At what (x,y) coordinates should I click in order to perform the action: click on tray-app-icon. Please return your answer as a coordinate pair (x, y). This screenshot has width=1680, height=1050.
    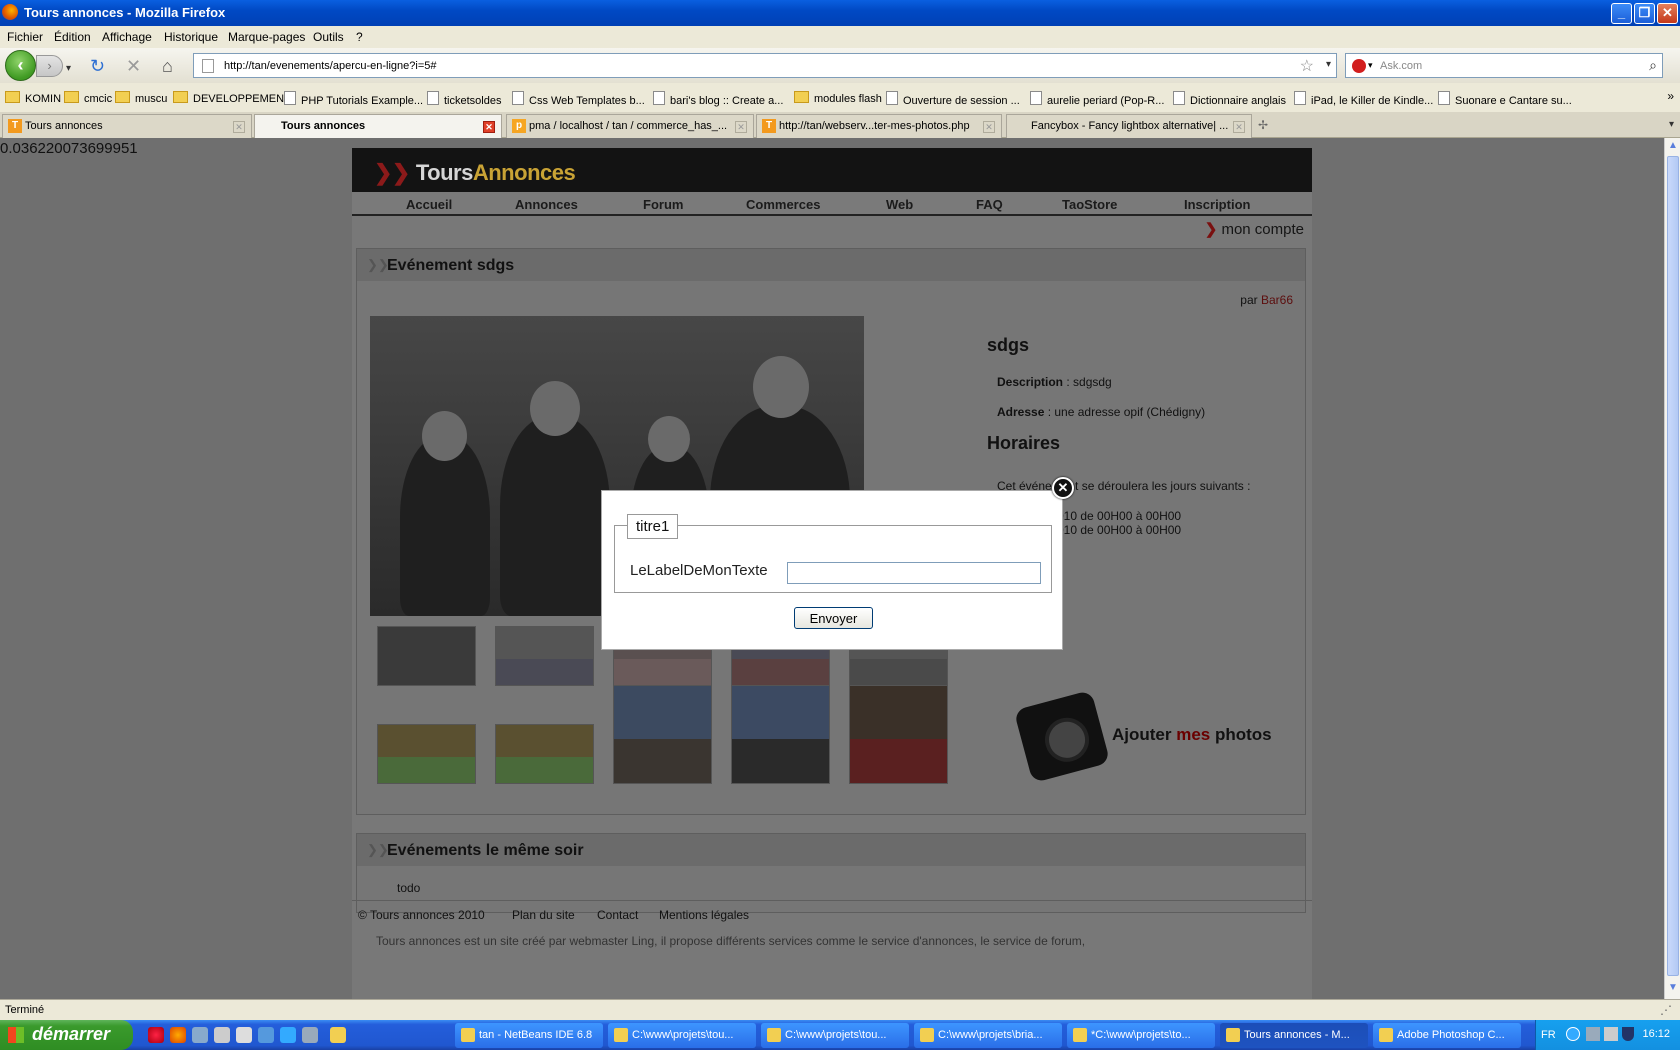
    Looking at the image, I should click on (1611, 1034).